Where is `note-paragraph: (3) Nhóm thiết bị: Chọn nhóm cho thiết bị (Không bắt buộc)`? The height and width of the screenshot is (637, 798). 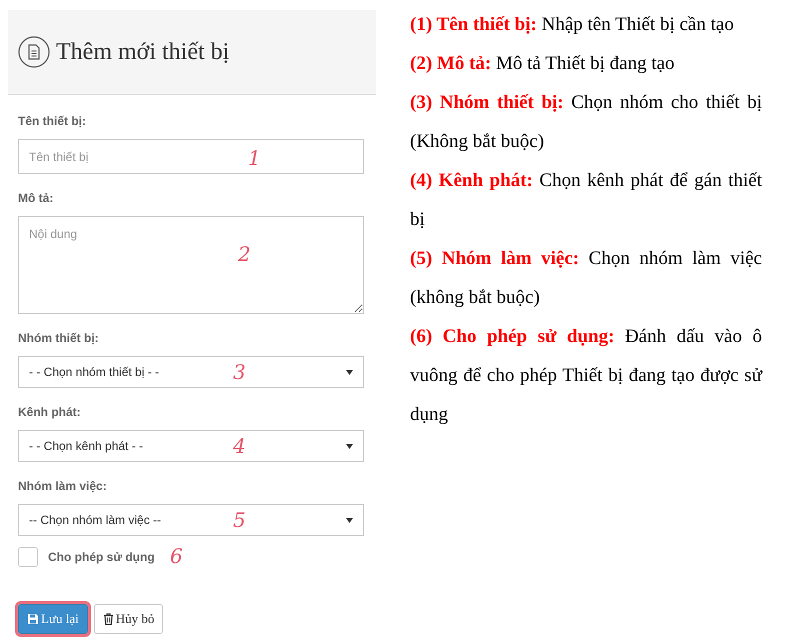 note-paragraph: (3) Nhóm thiết bị: Chọn nhóm cho thiết bị (Không bắt buộc) is located at coordinates (586, 122).